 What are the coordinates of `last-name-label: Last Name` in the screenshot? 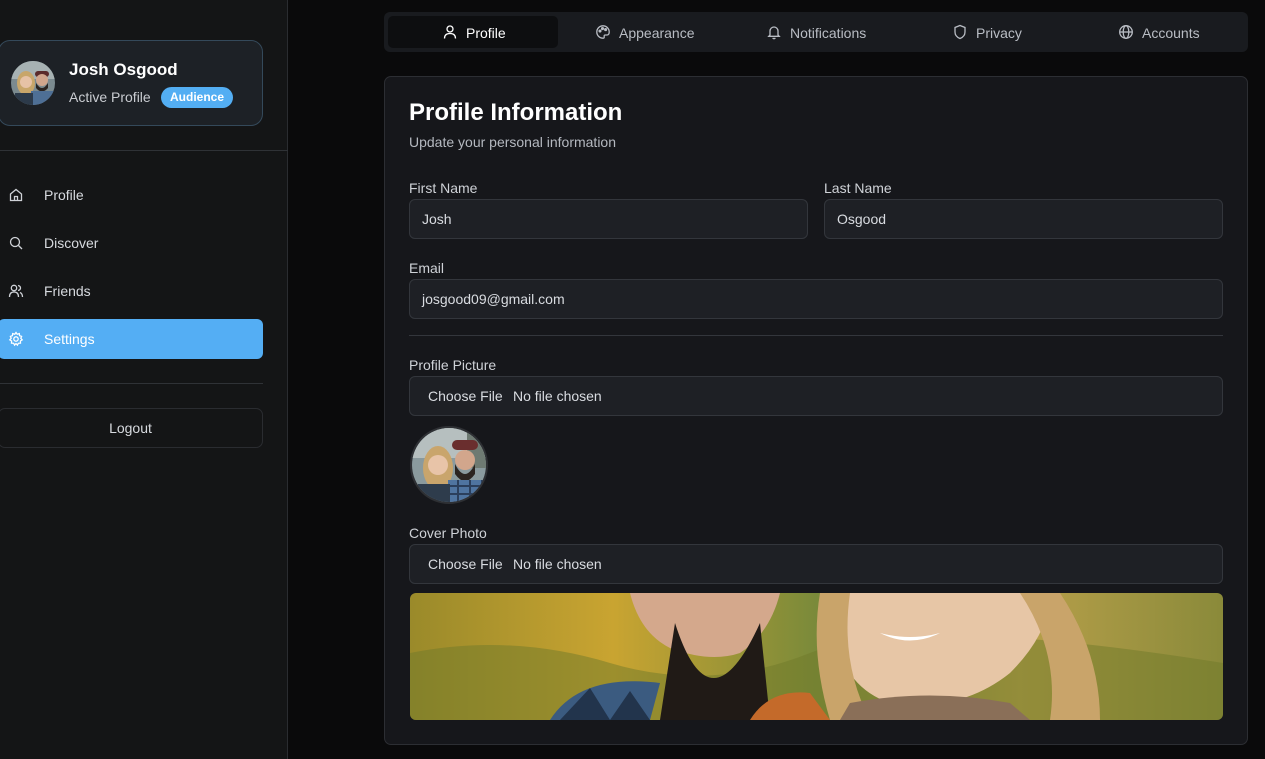 It's located at (858, 188).